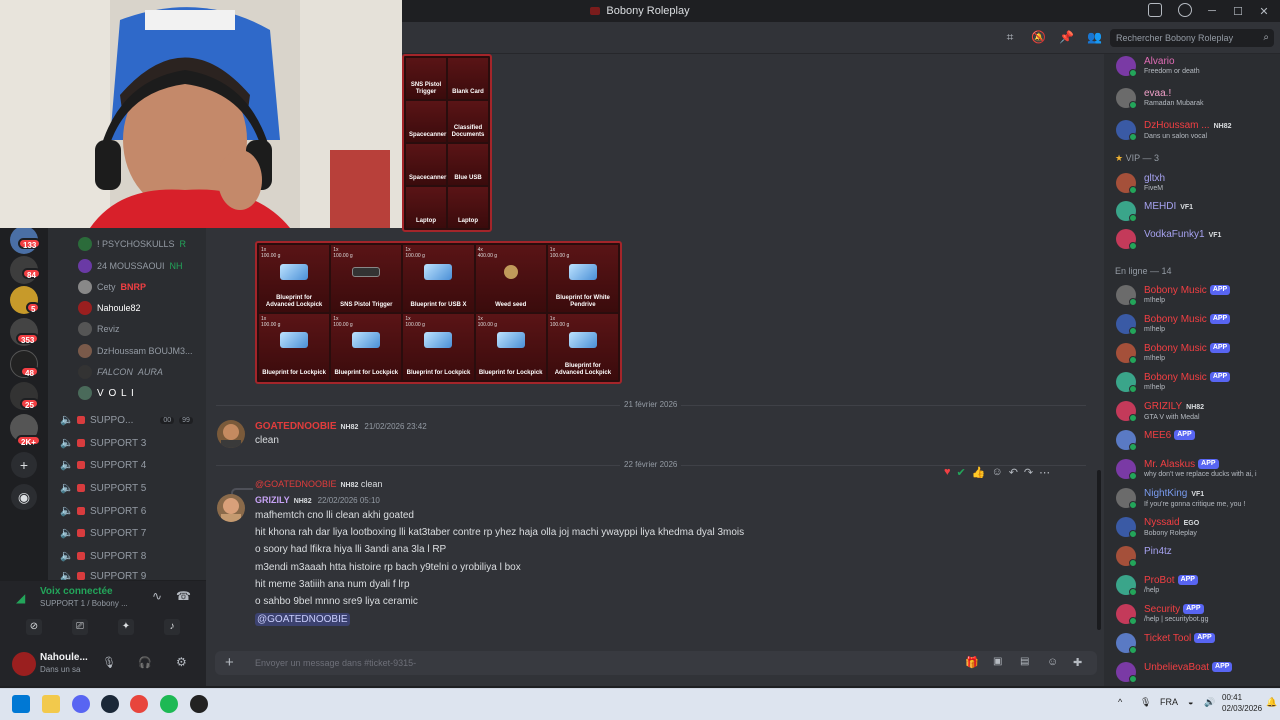 This screenshot has height=720, width=1280. What do you see at coordinates (1155, 10) in the screenshot?
I see `inbox-icon` at bounding box center [1155, 10].